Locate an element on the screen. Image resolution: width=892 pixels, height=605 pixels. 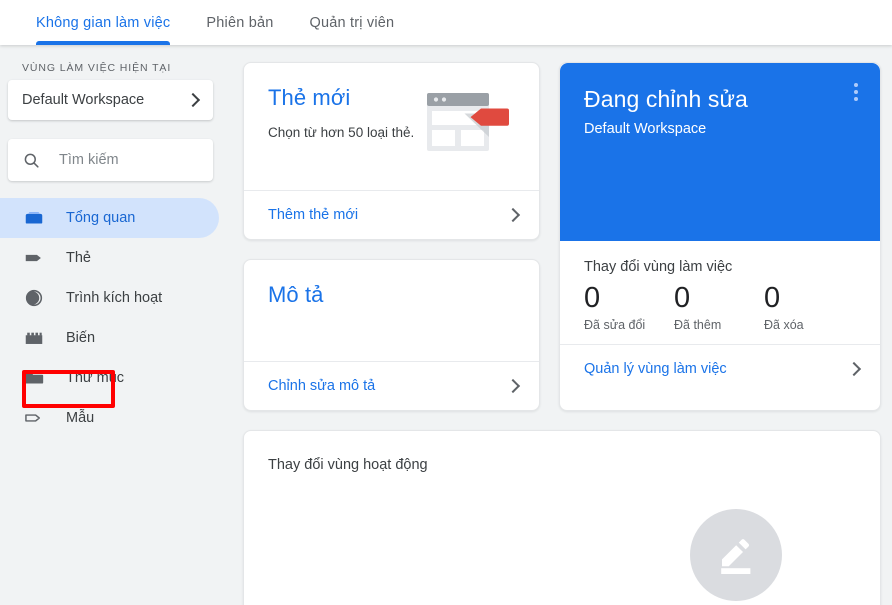
sidebar-item-folders-label: Thư mục is located at coordinates (95, 377).